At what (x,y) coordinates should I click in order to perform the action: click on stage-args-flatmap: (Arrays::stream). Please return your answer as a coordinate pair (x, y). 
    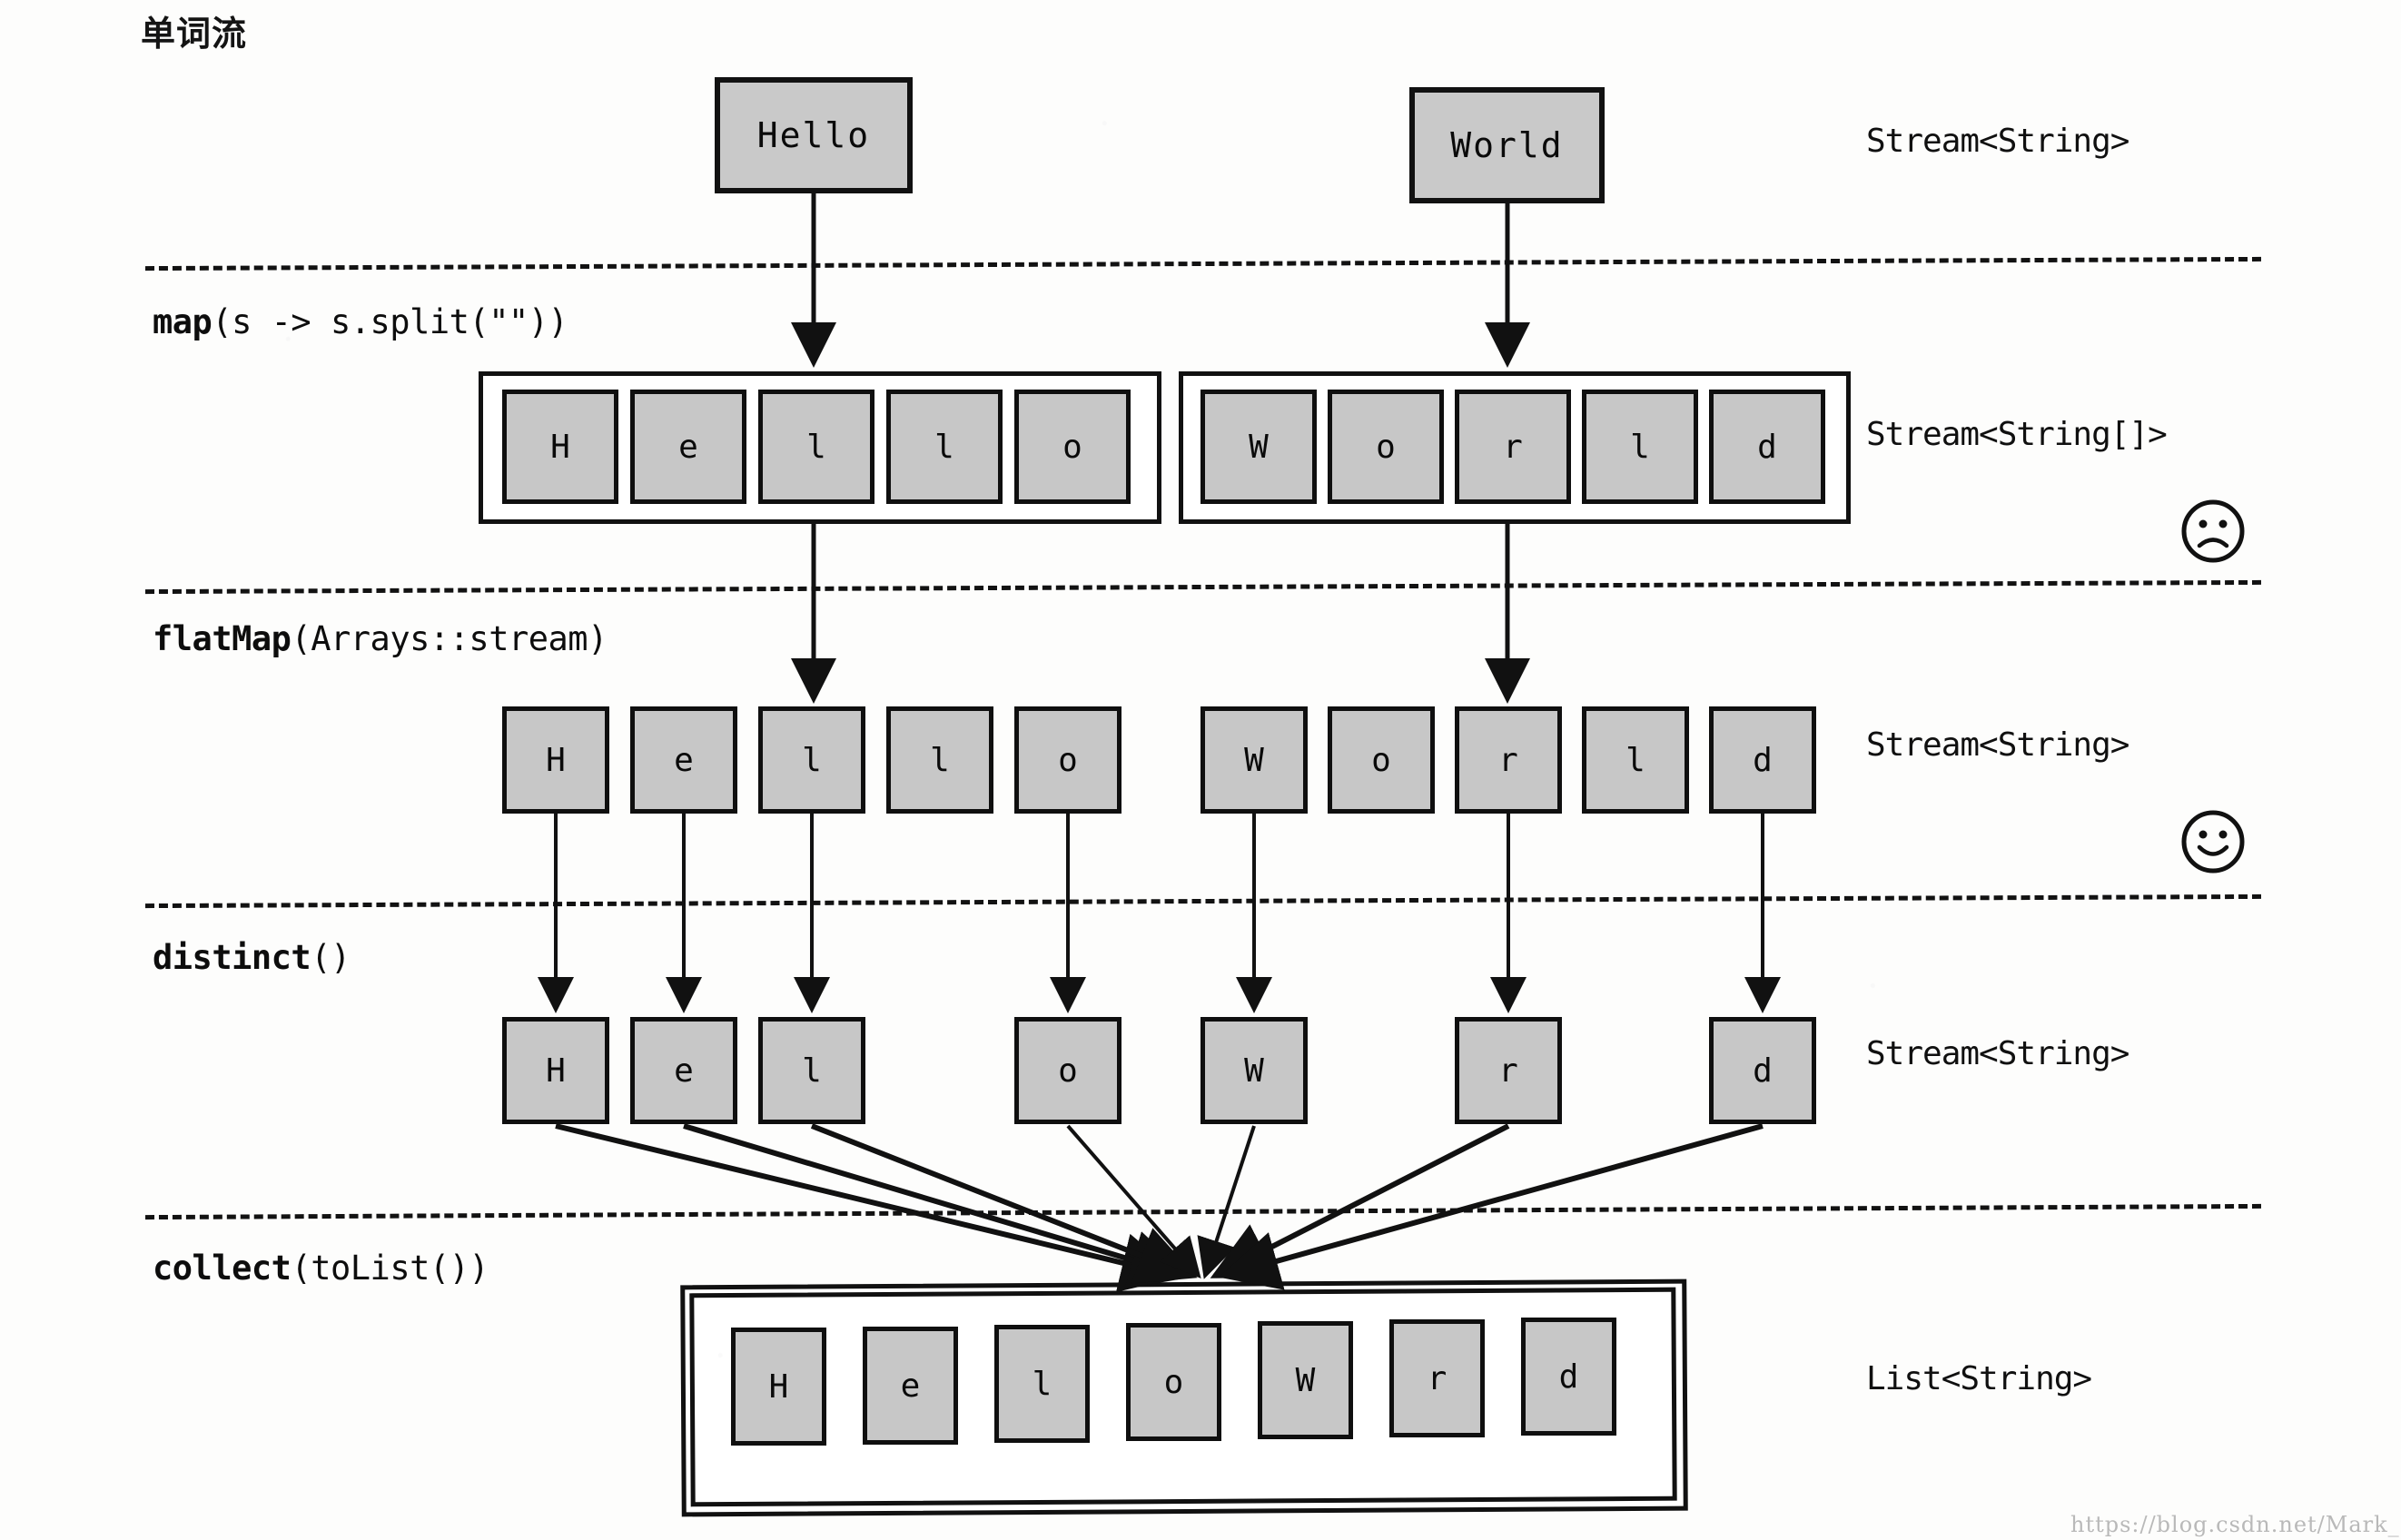
    Looking at the image, I should click on (450, 638).